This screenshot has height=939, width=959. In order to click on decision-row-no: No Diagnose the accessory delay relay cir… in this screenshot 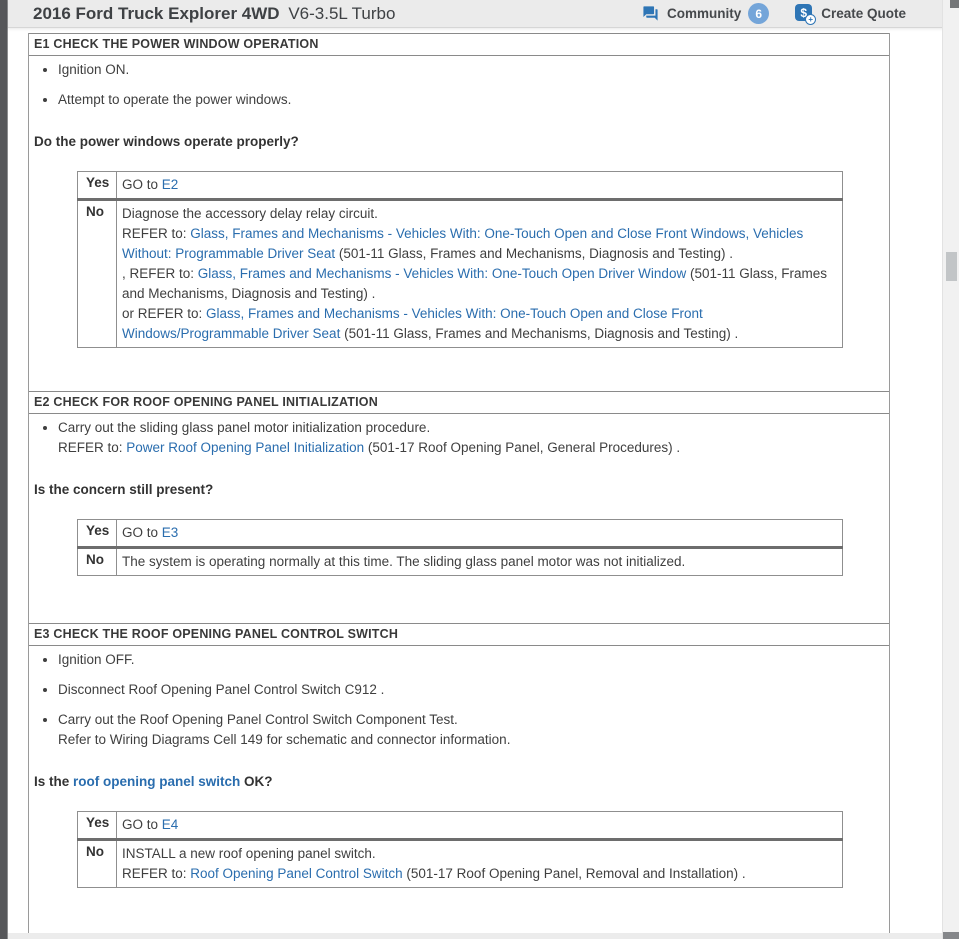, I will do `click(460, 273)`.